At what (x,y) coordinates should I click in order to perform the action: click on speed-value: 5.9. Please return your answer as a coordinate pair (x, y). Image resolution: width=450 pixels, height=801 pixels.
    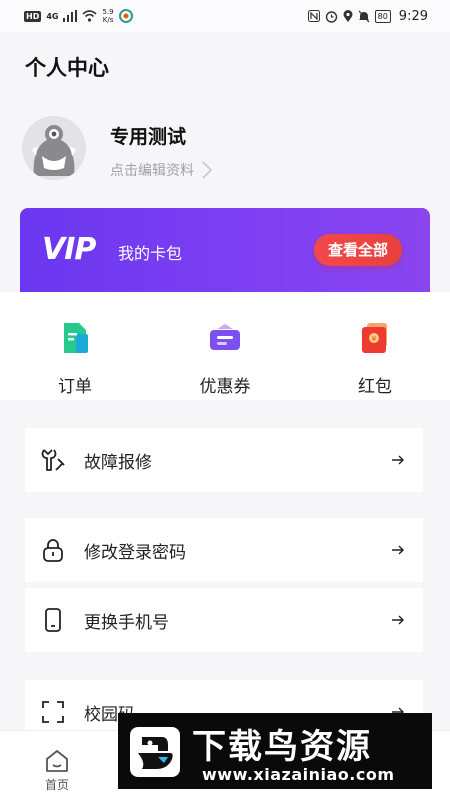
    Looking at the image, I should click on (108, 12).